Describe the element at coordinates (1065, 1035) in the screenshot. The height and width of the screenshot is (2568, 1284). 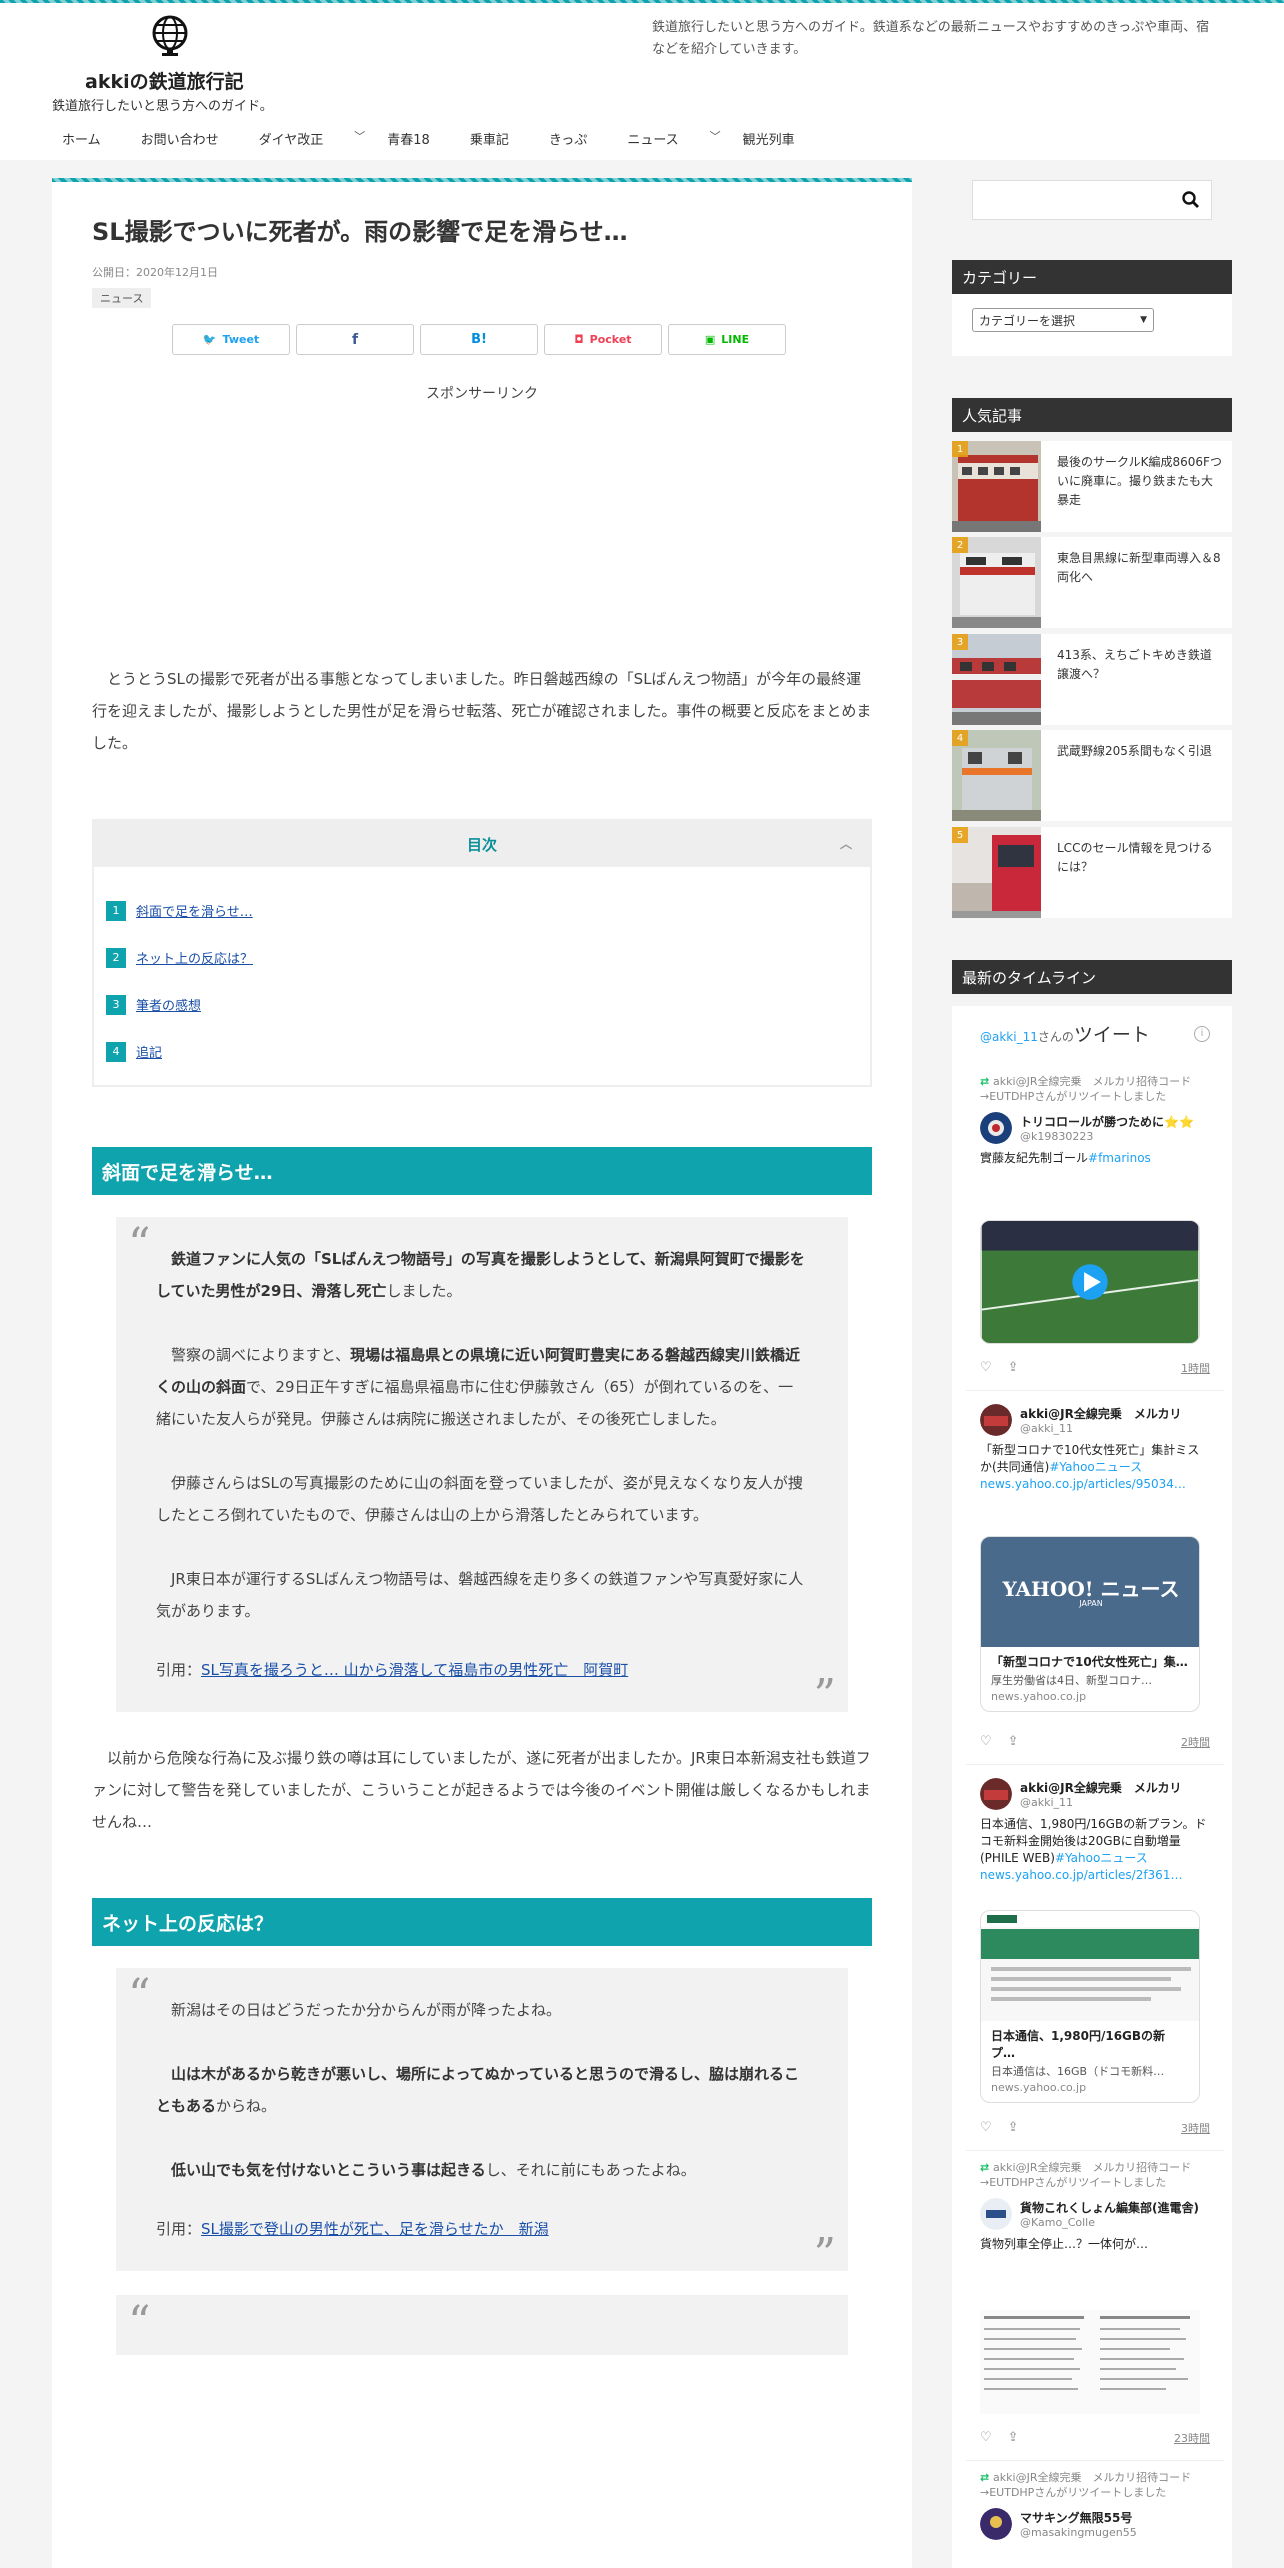
I see `timeline-header: @akki_11さんのツイート` at that location.